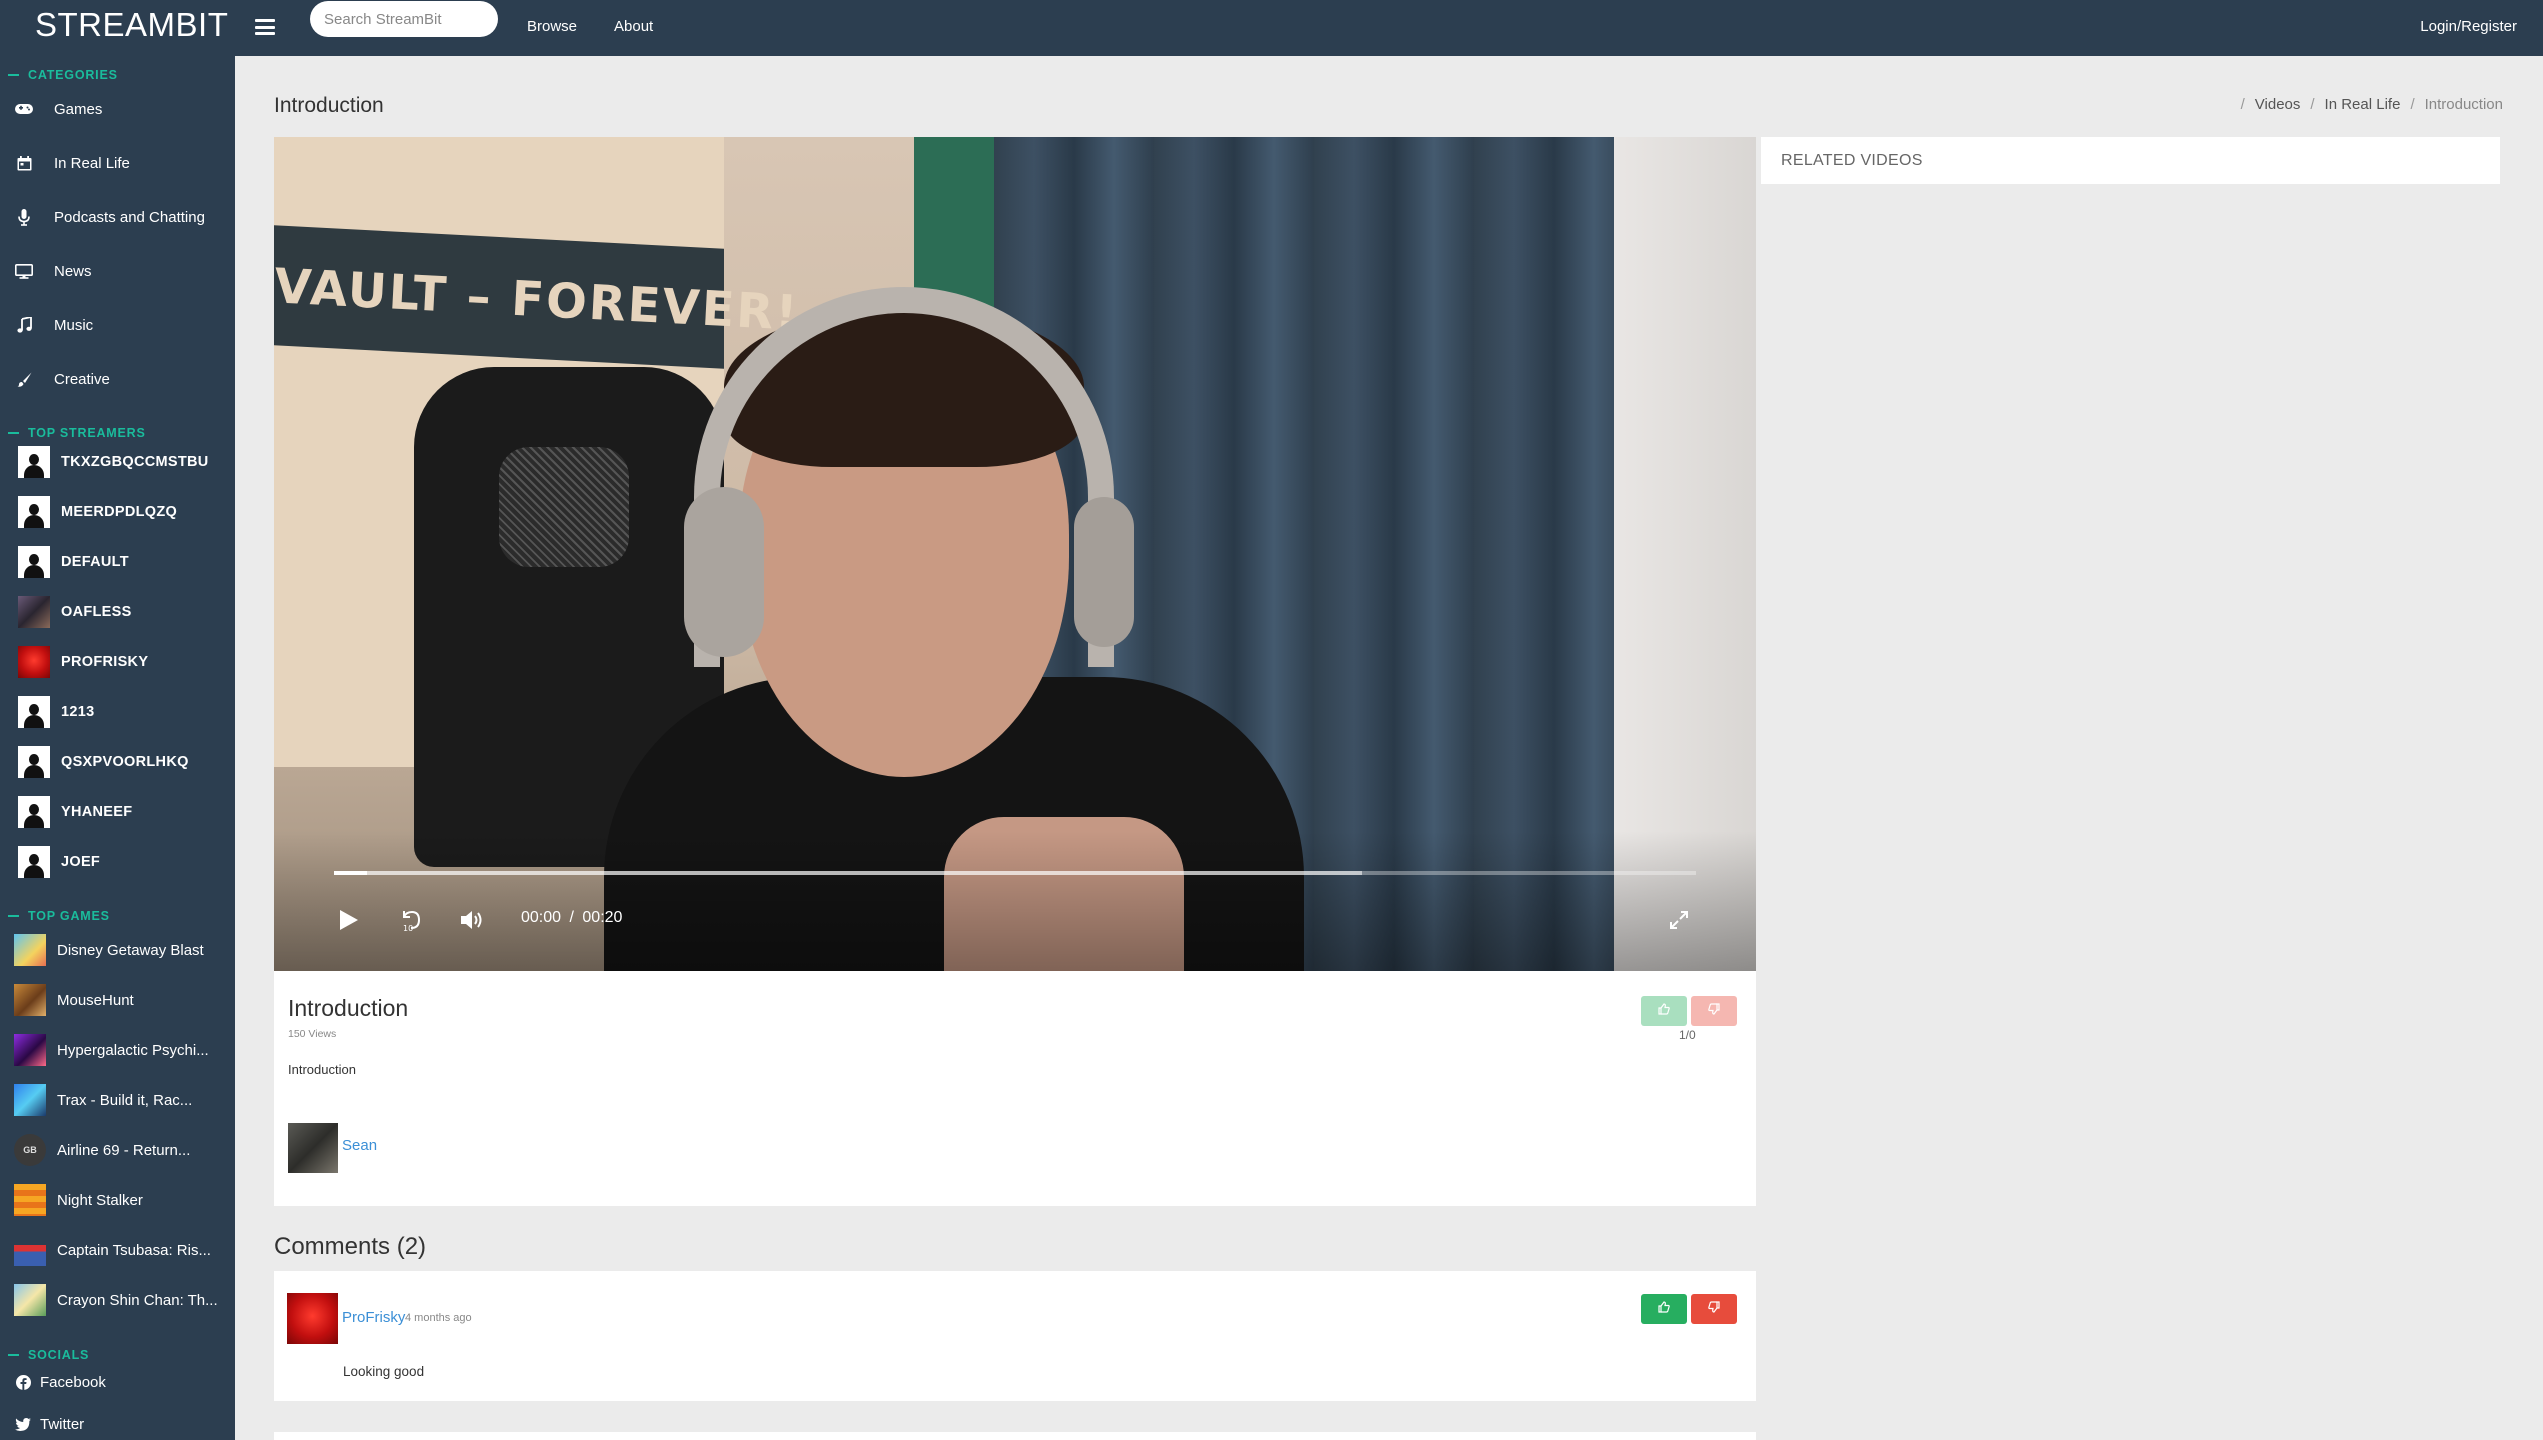 The image size is (2543, 1440). Describe the element at coordinates (81, 862) in the screenshot. I see `streamer-name: JOEF` at that location.